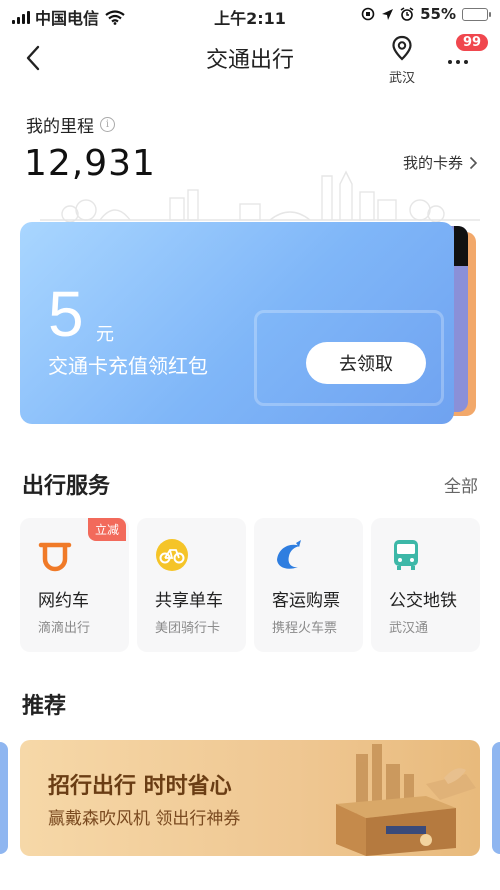 This screenshot has width=500, height=890. What do you see at coordinates (250, 798) in the screenshot?
I see `promo-banner: 招行出行 时时省心 赢戴森吹风机 领出行神券` at bounding box center [250, 798].